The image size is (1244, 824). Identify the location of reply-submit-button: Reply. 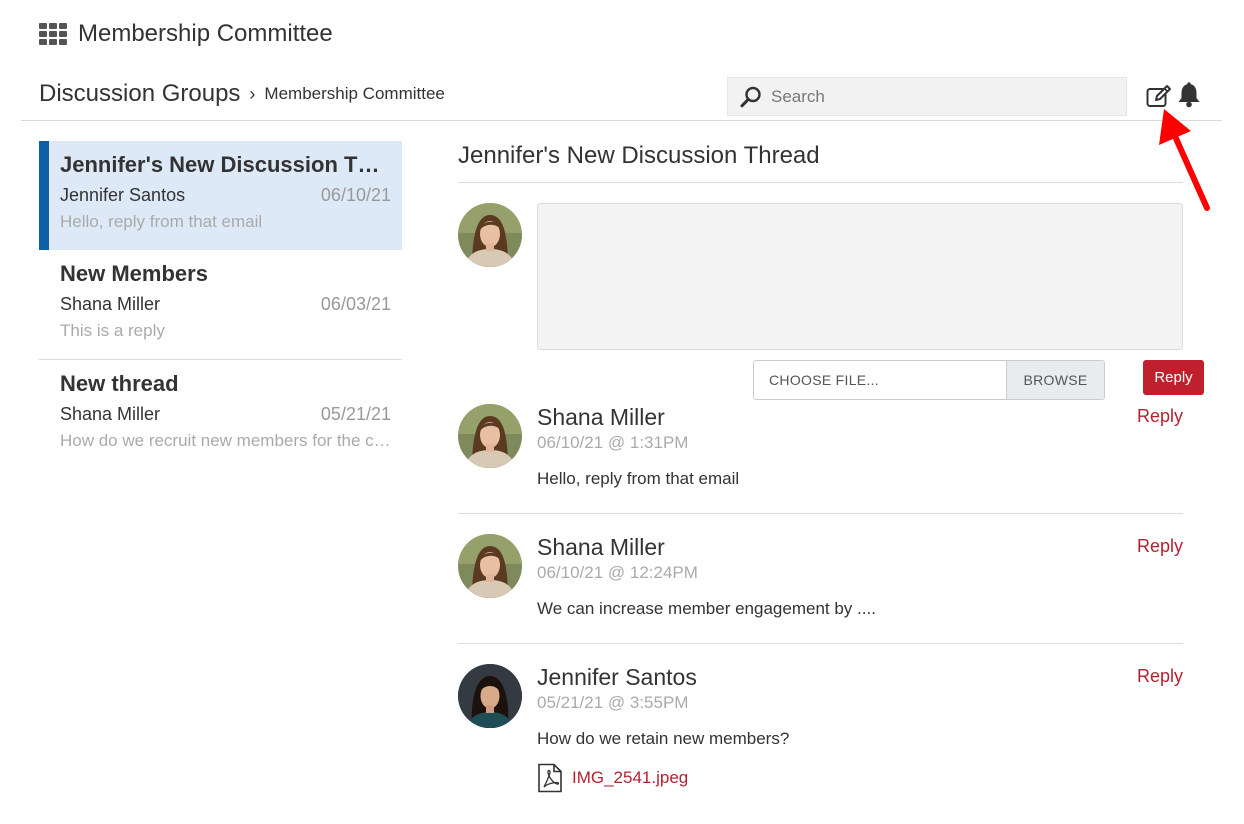
(1173, 377).